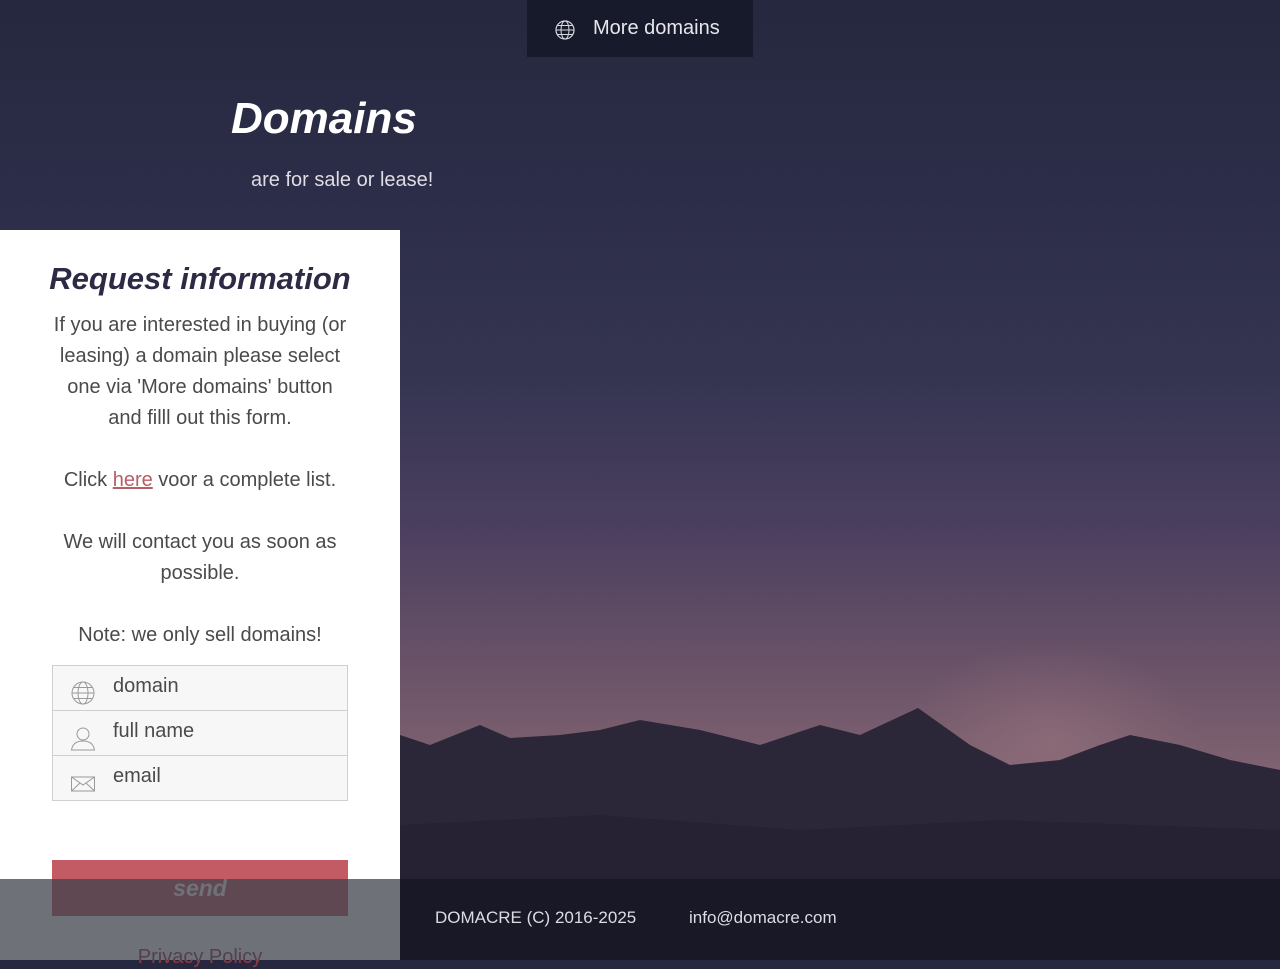  Describe the element at coordinates (223, 686) in the screenshot. I see `domain-input` at that location.